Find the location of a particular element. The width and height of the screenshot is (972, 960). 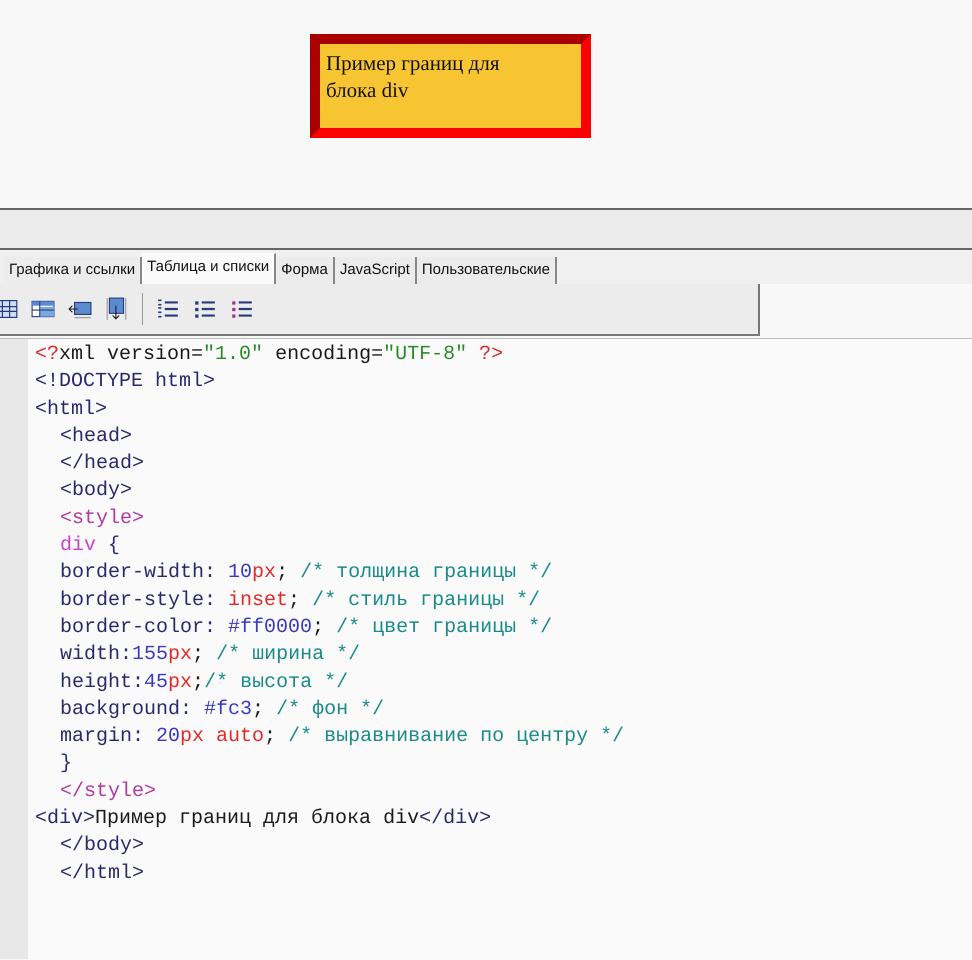

code-line: <!DOCTYPE html> is located at coordinates (125, 382).